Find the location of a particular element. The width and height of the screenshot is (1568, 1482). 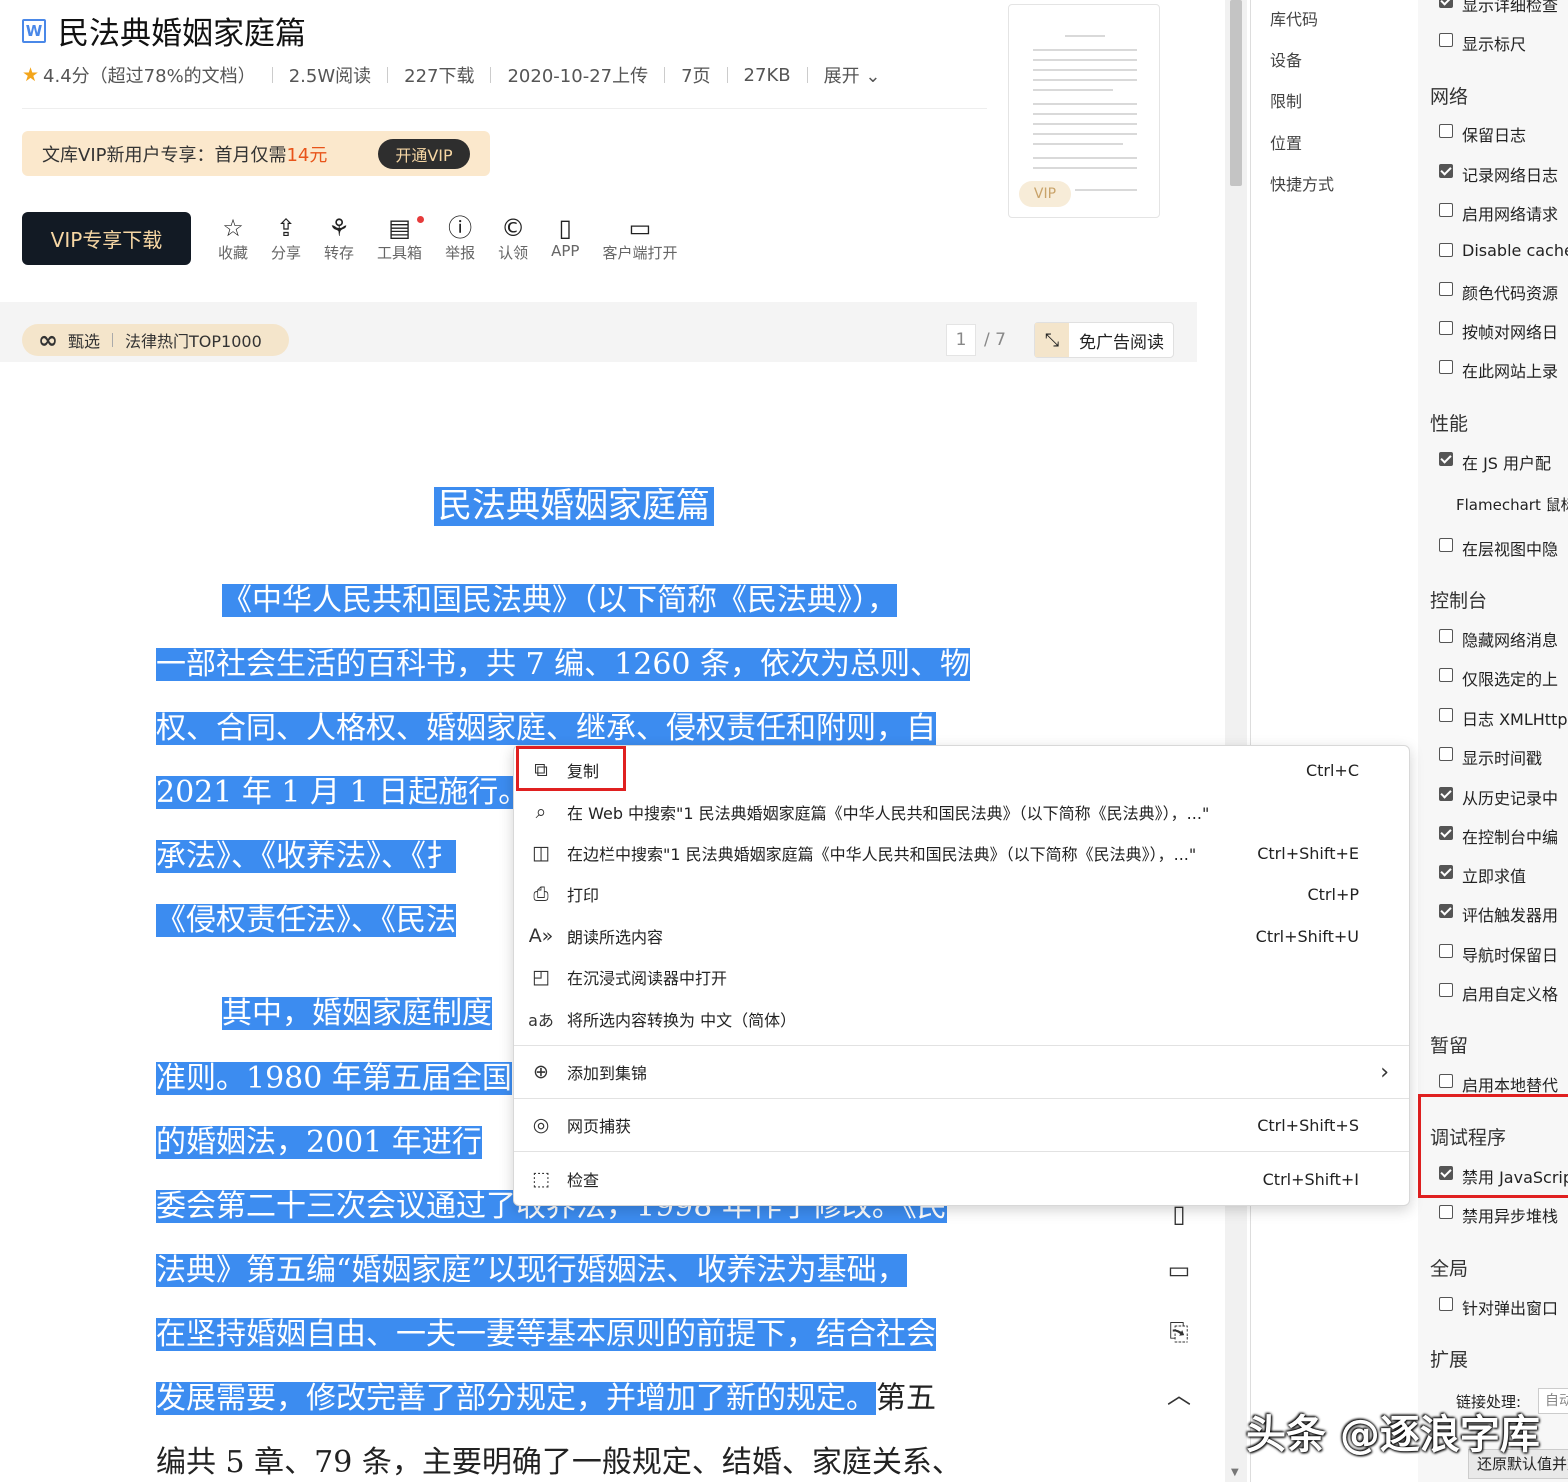

tool-app: ▯ APP is located at coordinates (565, 238).